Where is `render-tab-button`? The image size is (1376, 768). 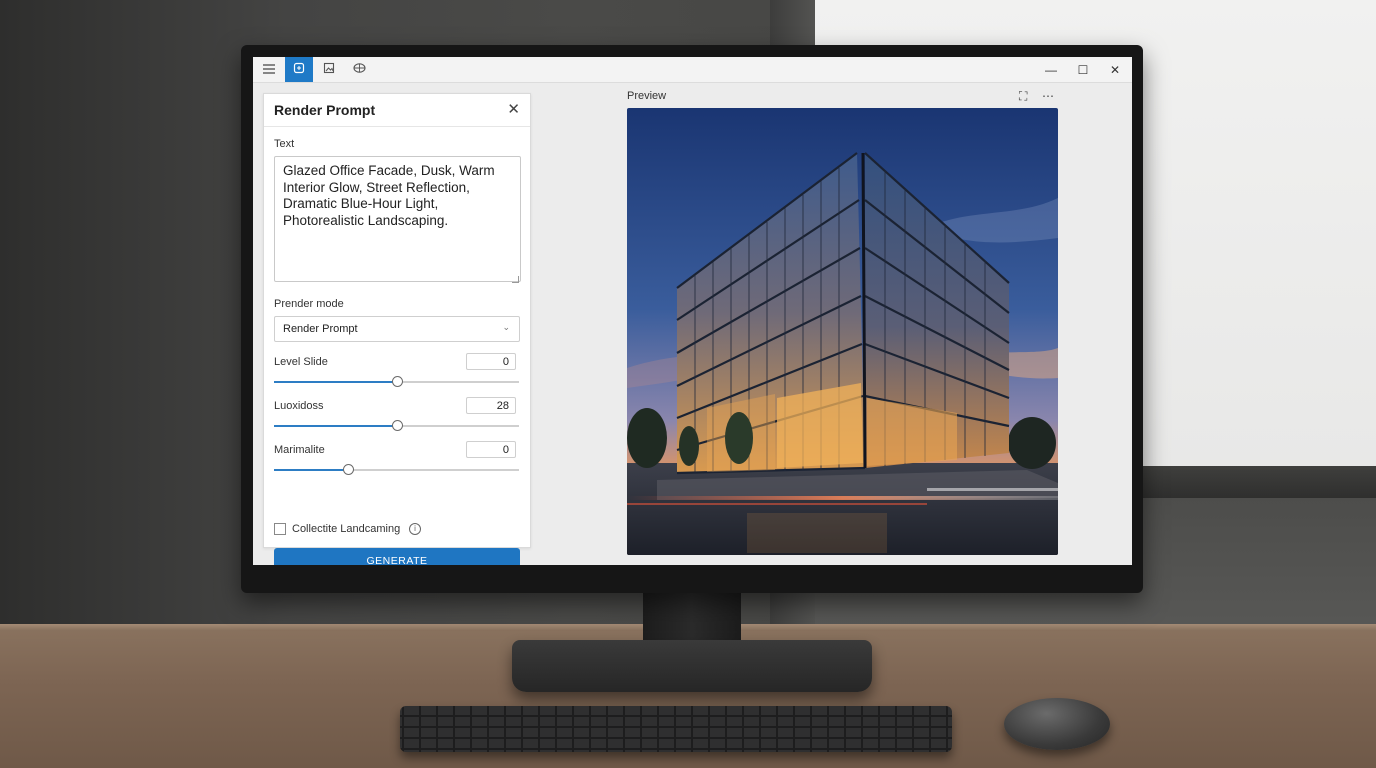
render-tab-button is located at coordinates (299, 69).